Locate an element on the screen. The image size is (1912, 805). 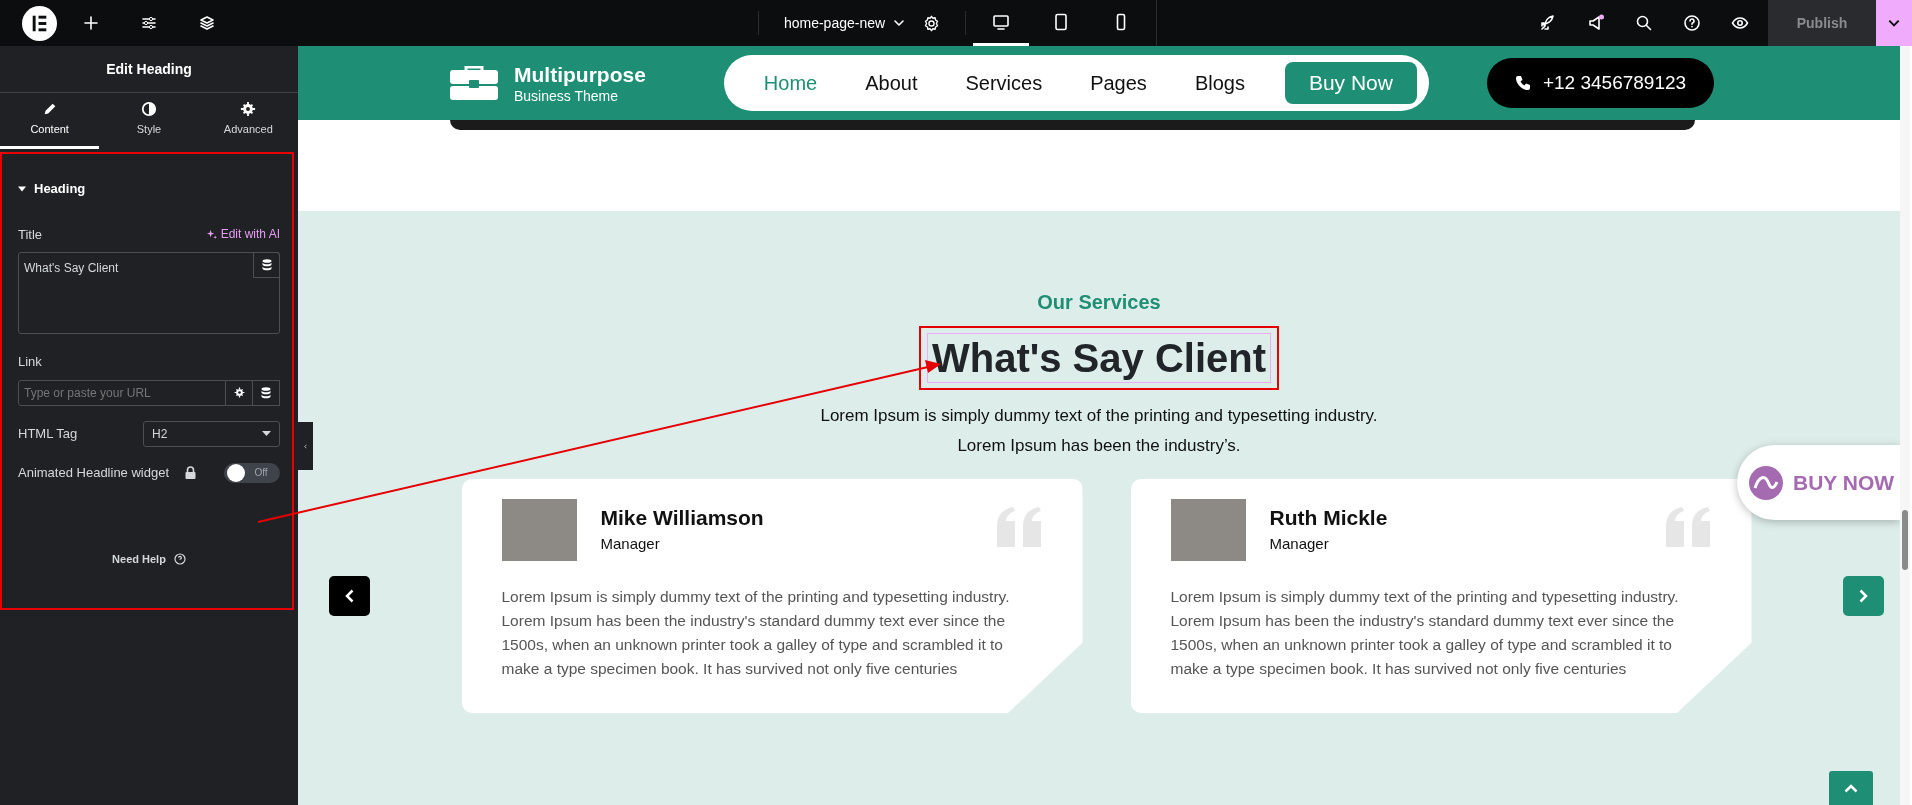
intro-text: Lorem Ipsum has been the industry’s. is located at coordinates (1099, 446).